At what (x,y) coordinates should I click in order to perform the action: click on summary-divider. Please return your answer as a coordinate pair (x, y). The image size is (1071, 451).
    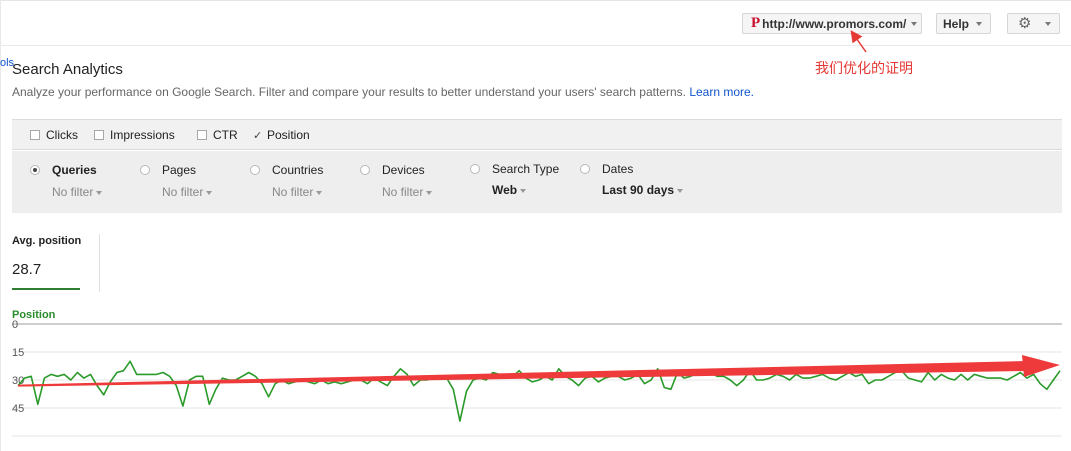
    Looking at the image, I should click on (99, 263).